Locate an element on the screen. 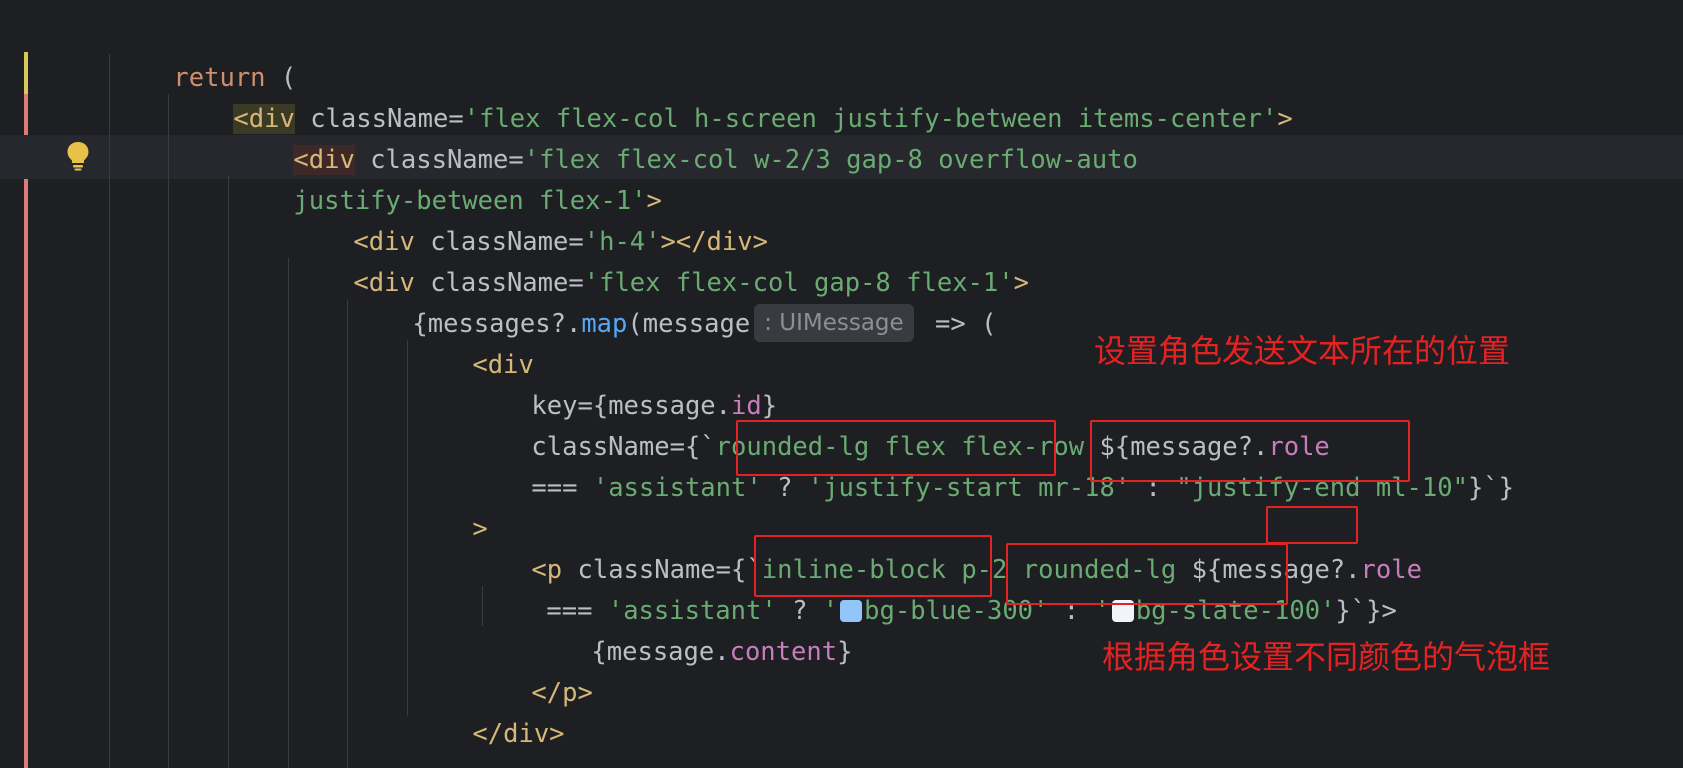  code-line-8: <div is located at coordinates (472, 339).